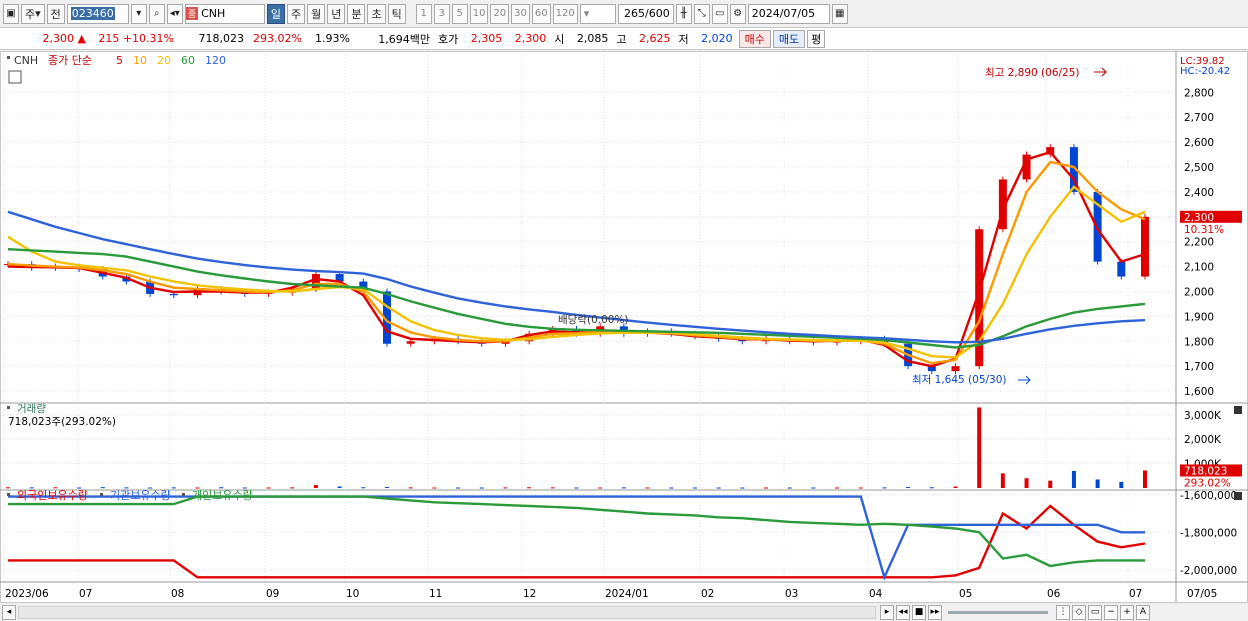  What do you see at coordinates (816, 38) in the screenshot?
I see `eval-button: 평` at bounding box center [816, 38].